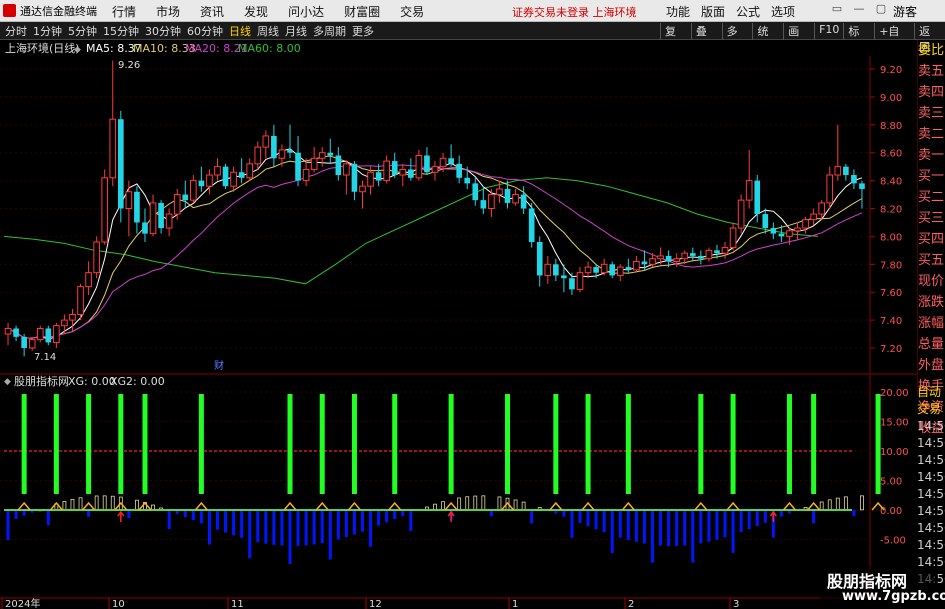 The image size is (945, 609). Describe the element at coordinates (256, 11) in the screenshot. I see `menu-item-discover: 发现` at that location.